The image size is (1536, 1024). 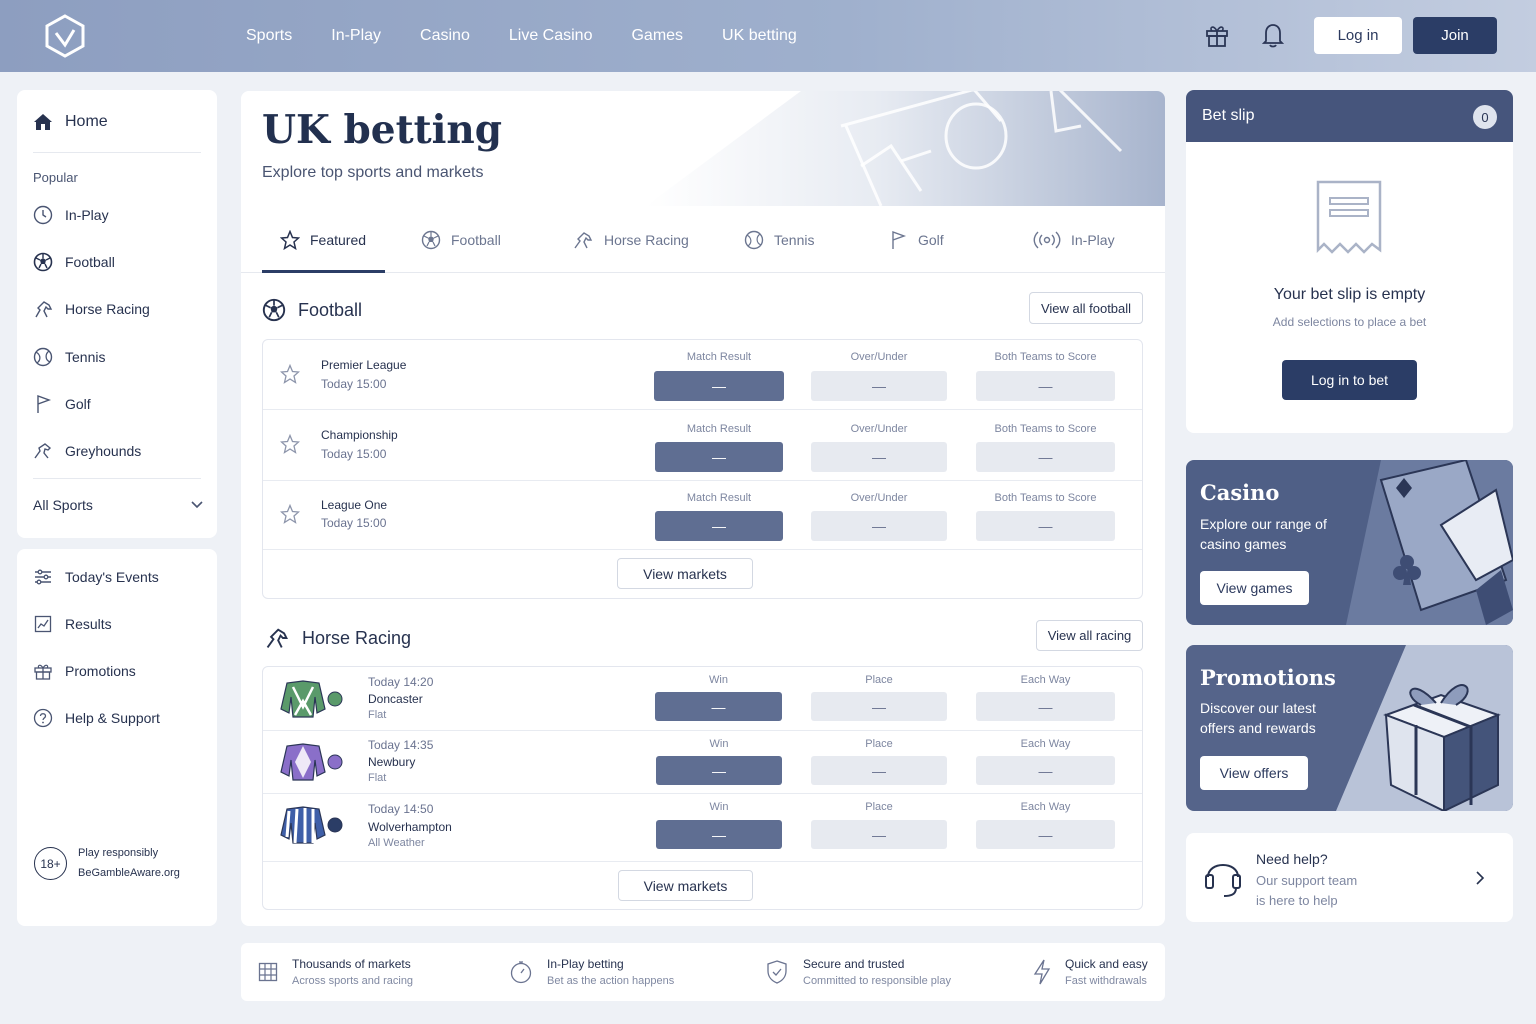 I want to click on all-sports-dropdown: All Sports, so click(x=118, y=505).